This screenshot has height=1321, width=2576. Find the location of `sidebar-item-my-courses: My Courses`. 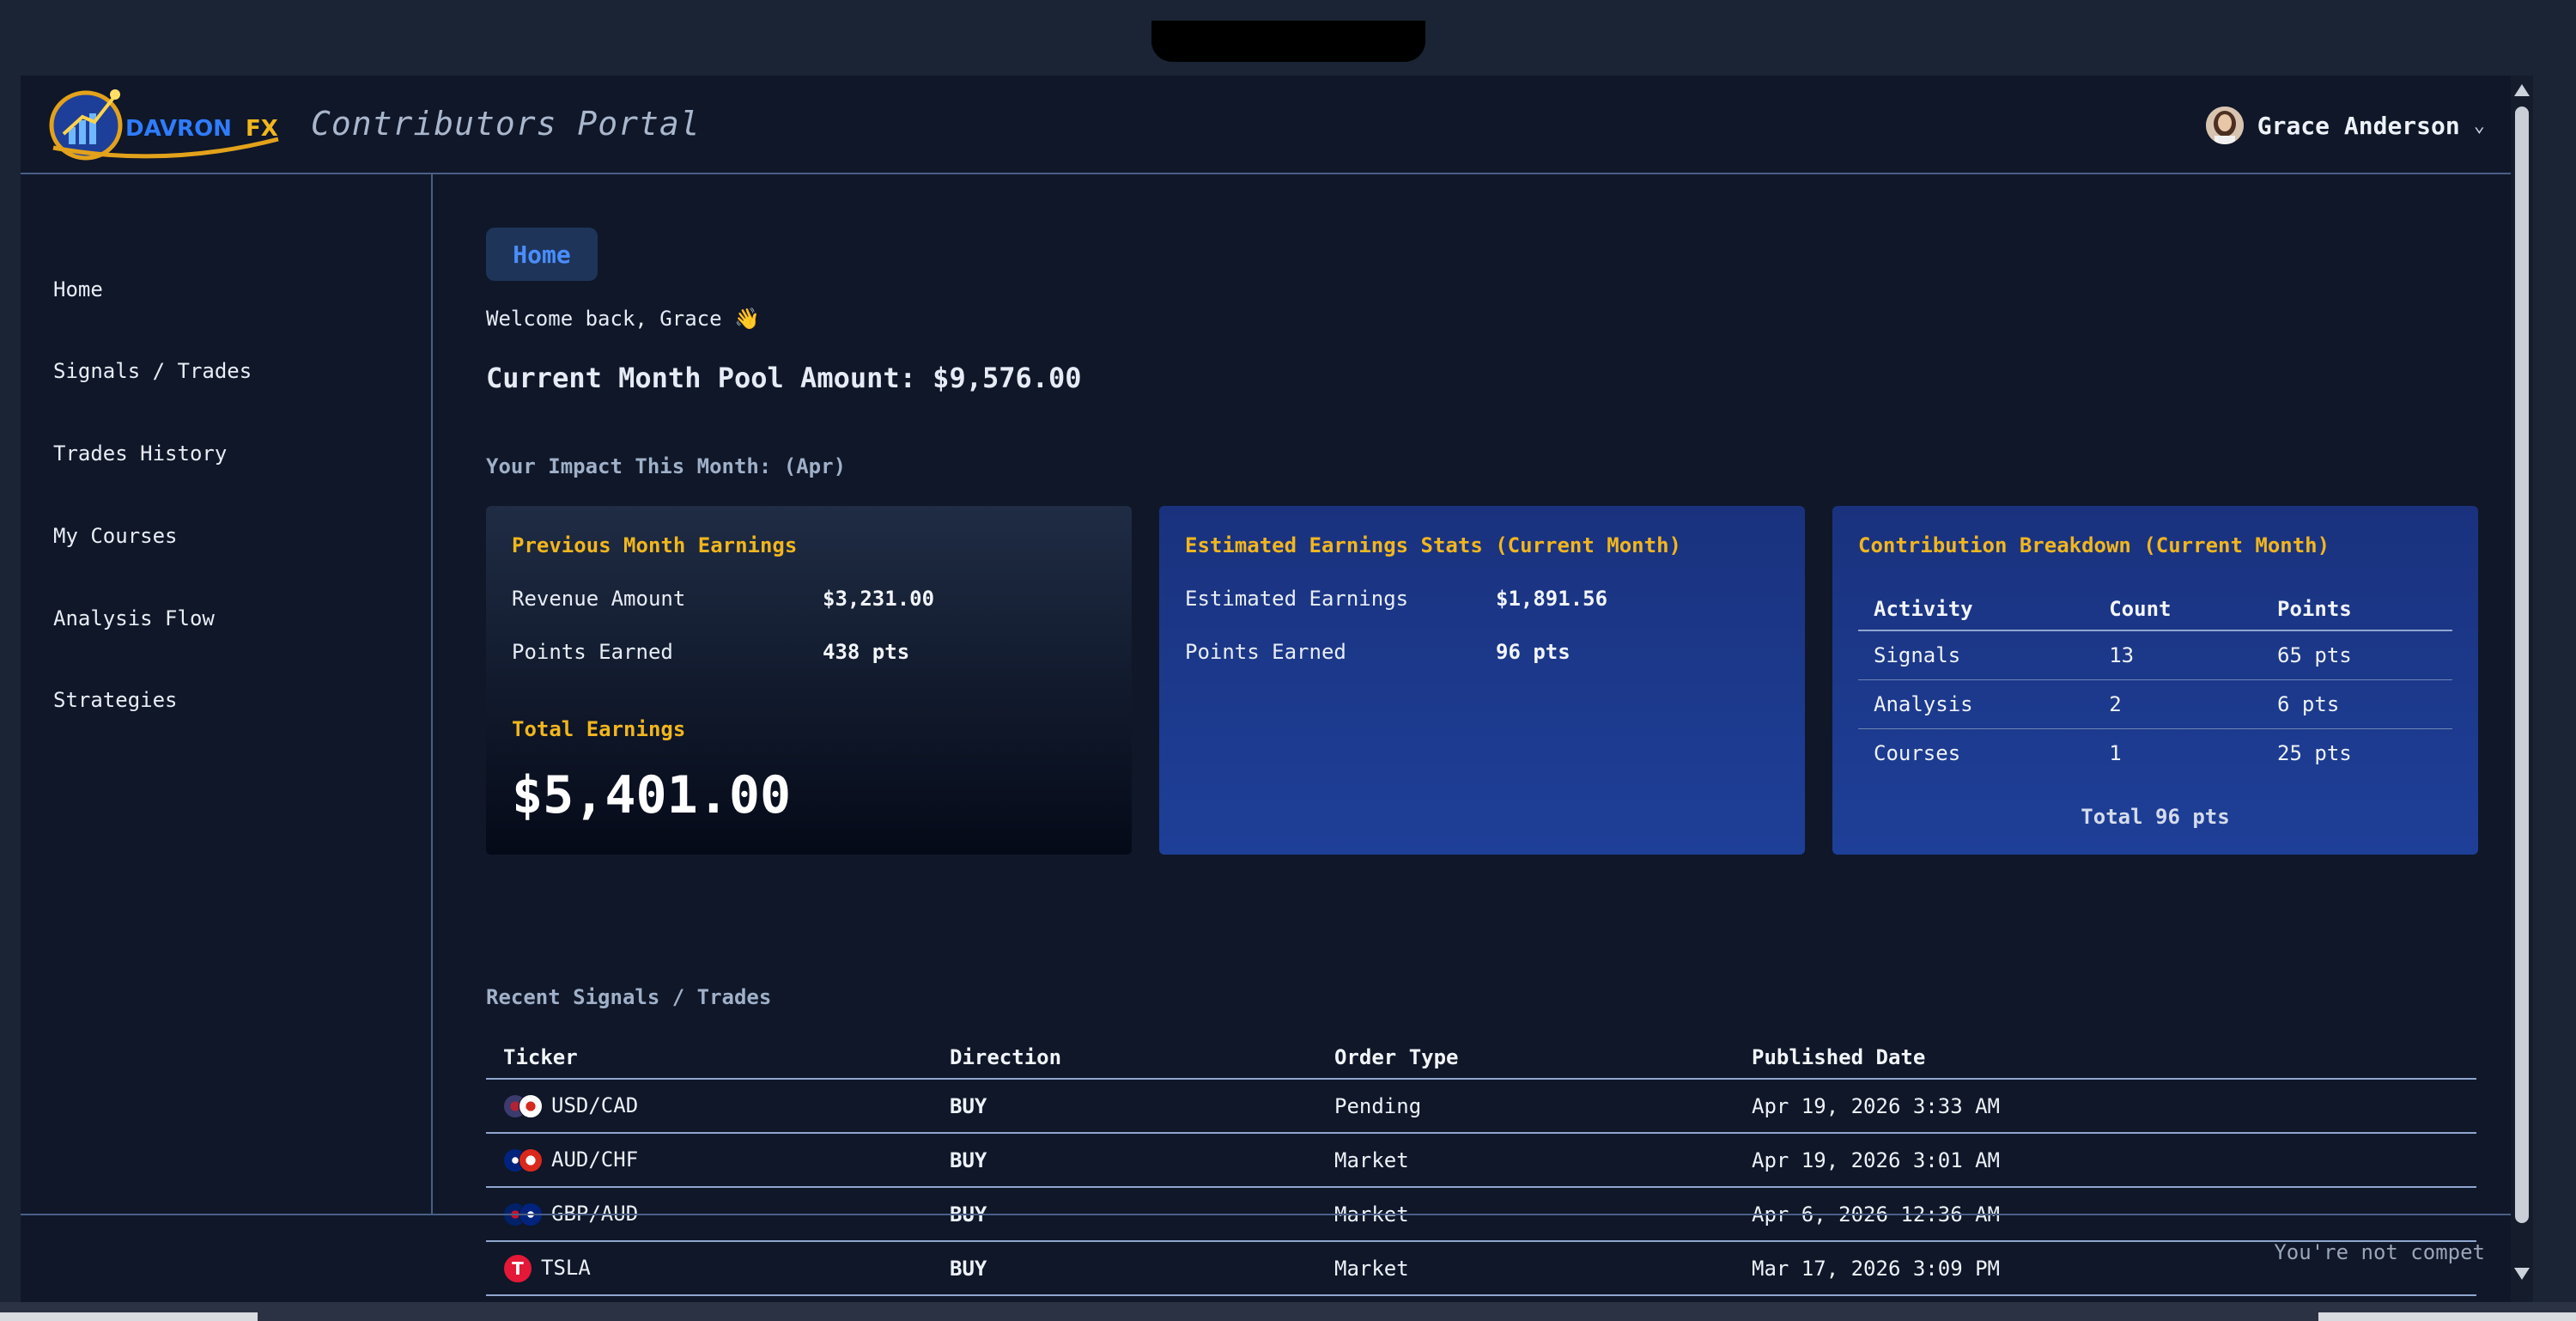

sidebar-item-my-courses: My Courses is located at coordinates (116, 536).